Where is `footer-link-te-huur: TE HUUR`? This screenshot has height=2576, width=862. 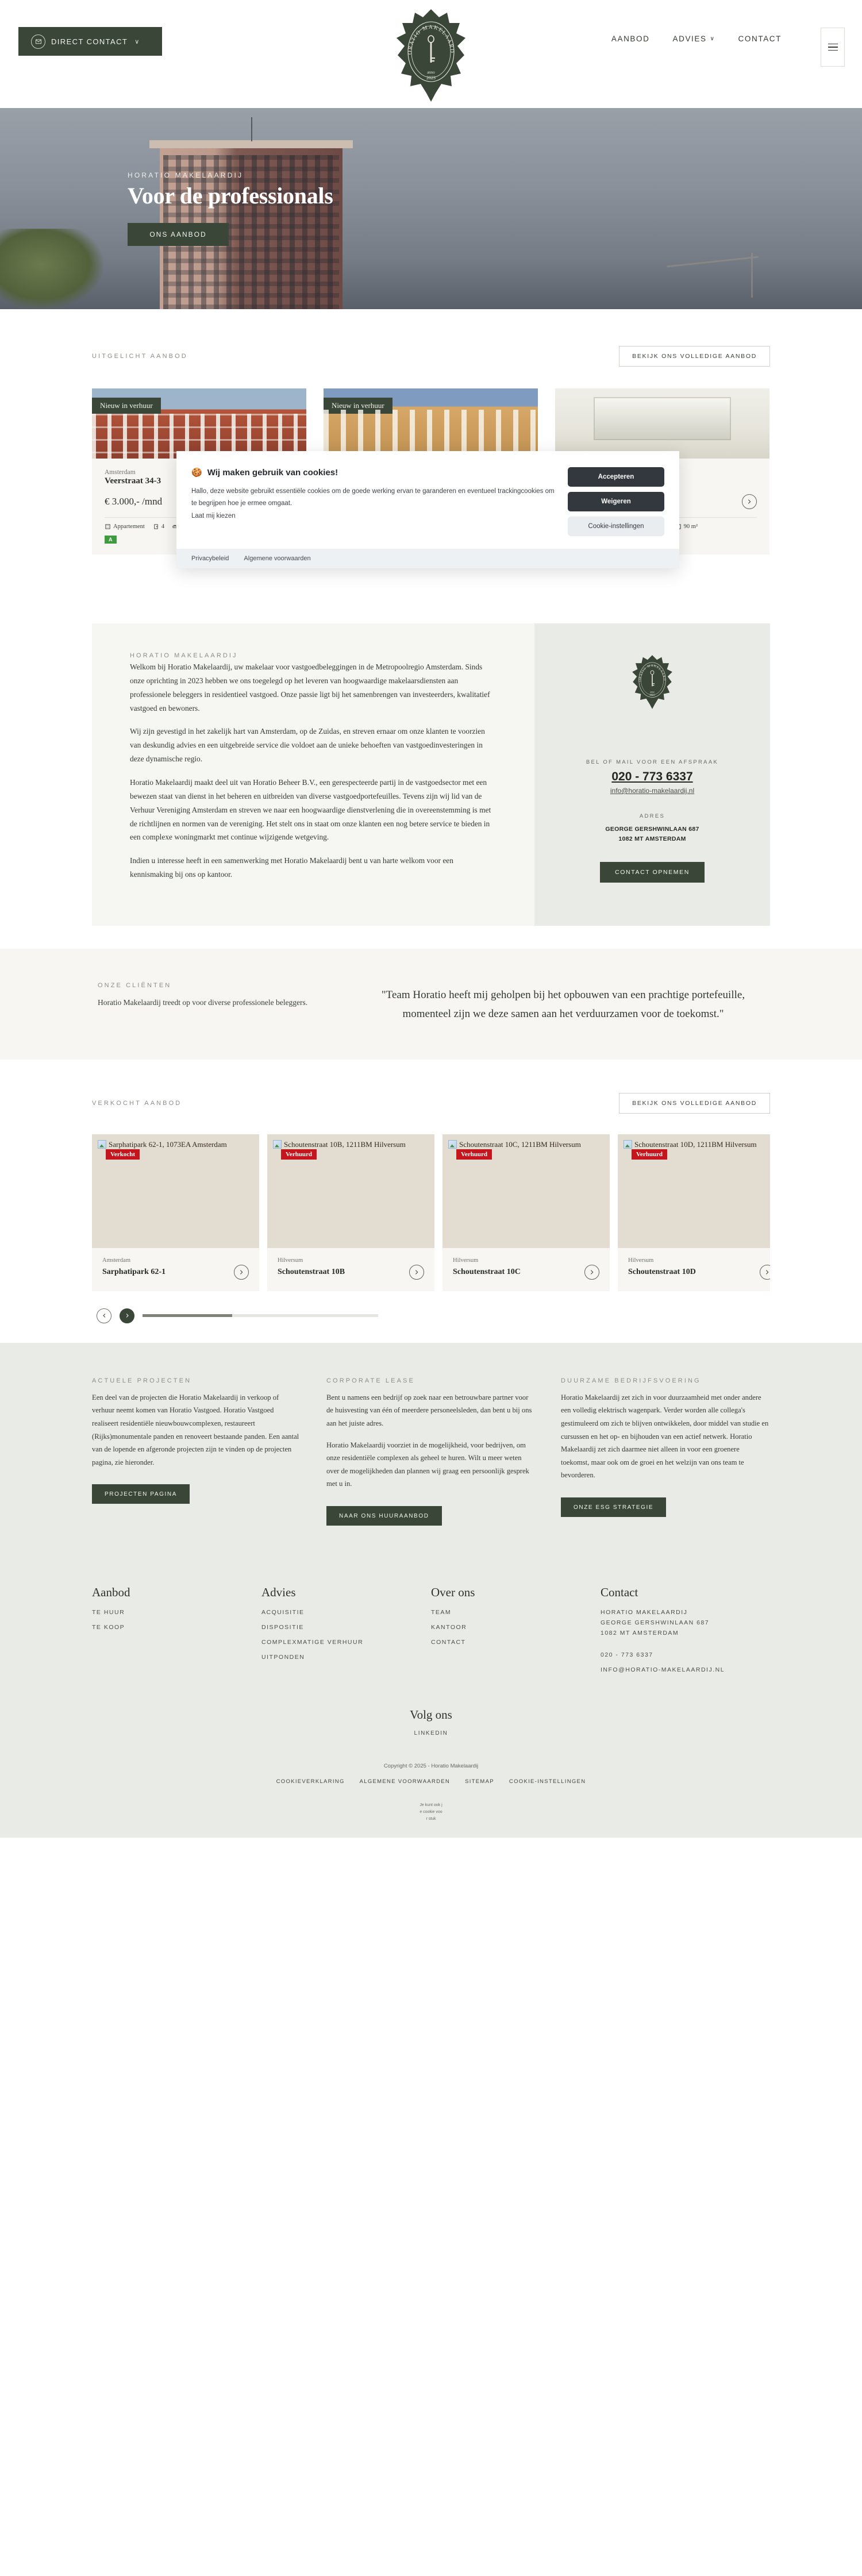
footer-link-te-huur: TE HUUR is located at coordinates (176, 1612).